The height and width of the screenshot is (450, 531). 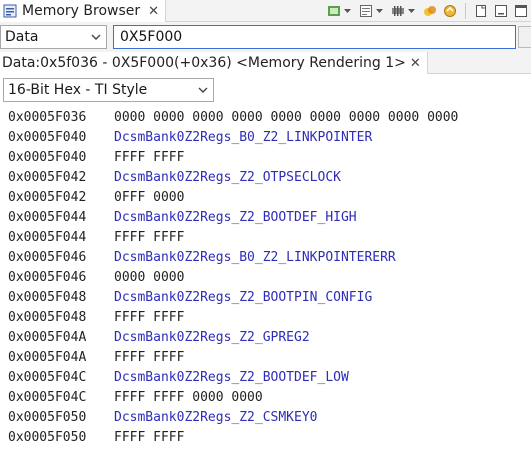 I want to click on row-address: 0x0005F036, so click(x=47, y=117).